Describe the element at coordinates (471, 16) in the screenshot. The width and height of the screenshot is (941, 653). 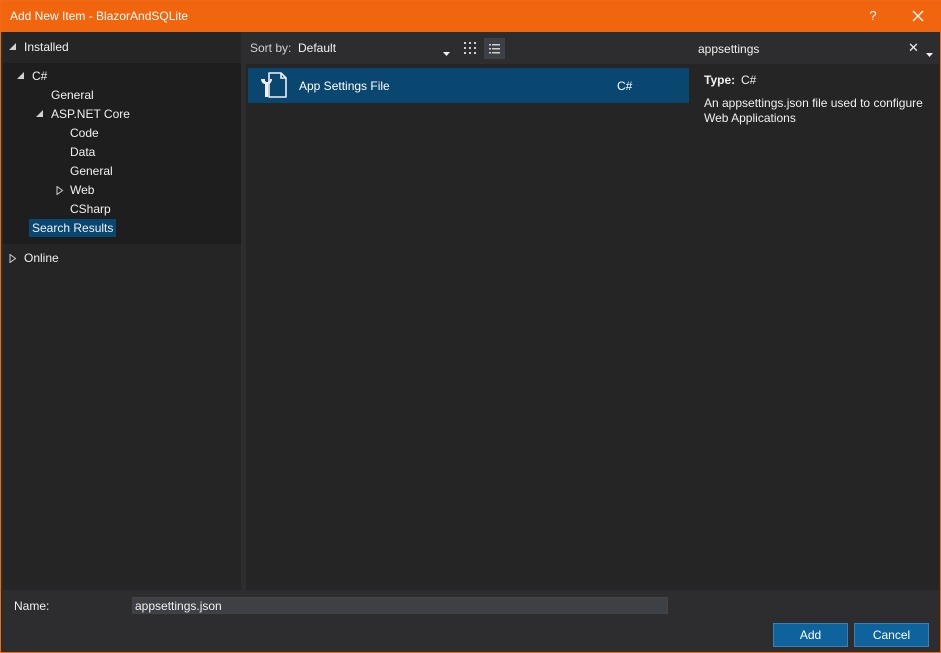
I see `title-bar: Add New Item - BlazorAndSQLite ?` at that location.